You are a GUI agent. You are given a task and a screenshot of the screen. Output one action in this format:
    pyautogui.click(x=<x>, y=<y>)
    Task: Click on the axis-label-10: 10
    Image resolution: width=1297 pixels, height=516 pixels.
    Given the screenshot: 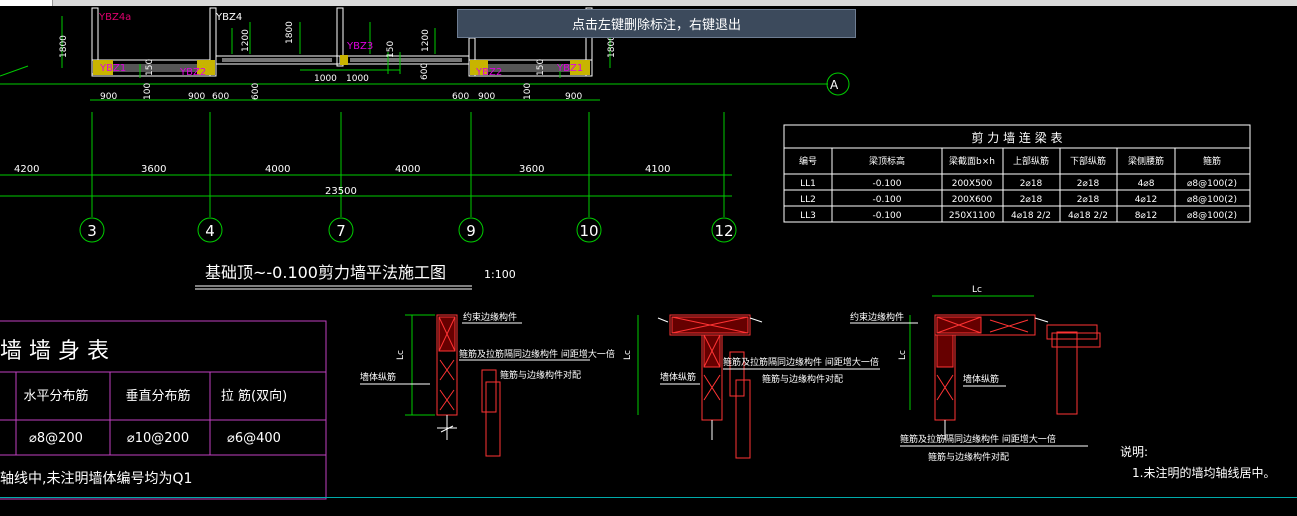 What is the action you would take?
    pyautogui.click(x=588, y=231)
    